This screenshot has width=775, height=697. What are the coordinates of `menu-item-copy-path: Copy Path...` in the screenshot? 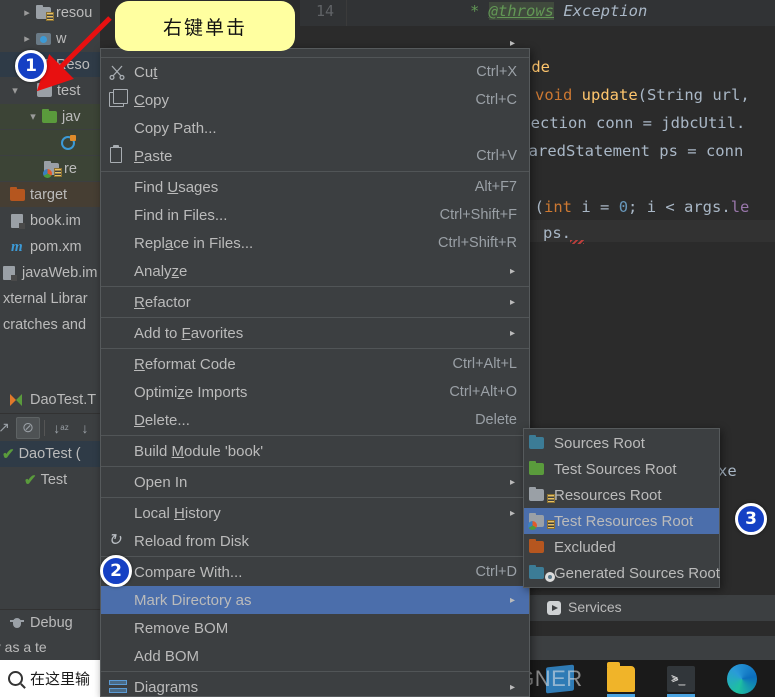 It's located at (315, 128).